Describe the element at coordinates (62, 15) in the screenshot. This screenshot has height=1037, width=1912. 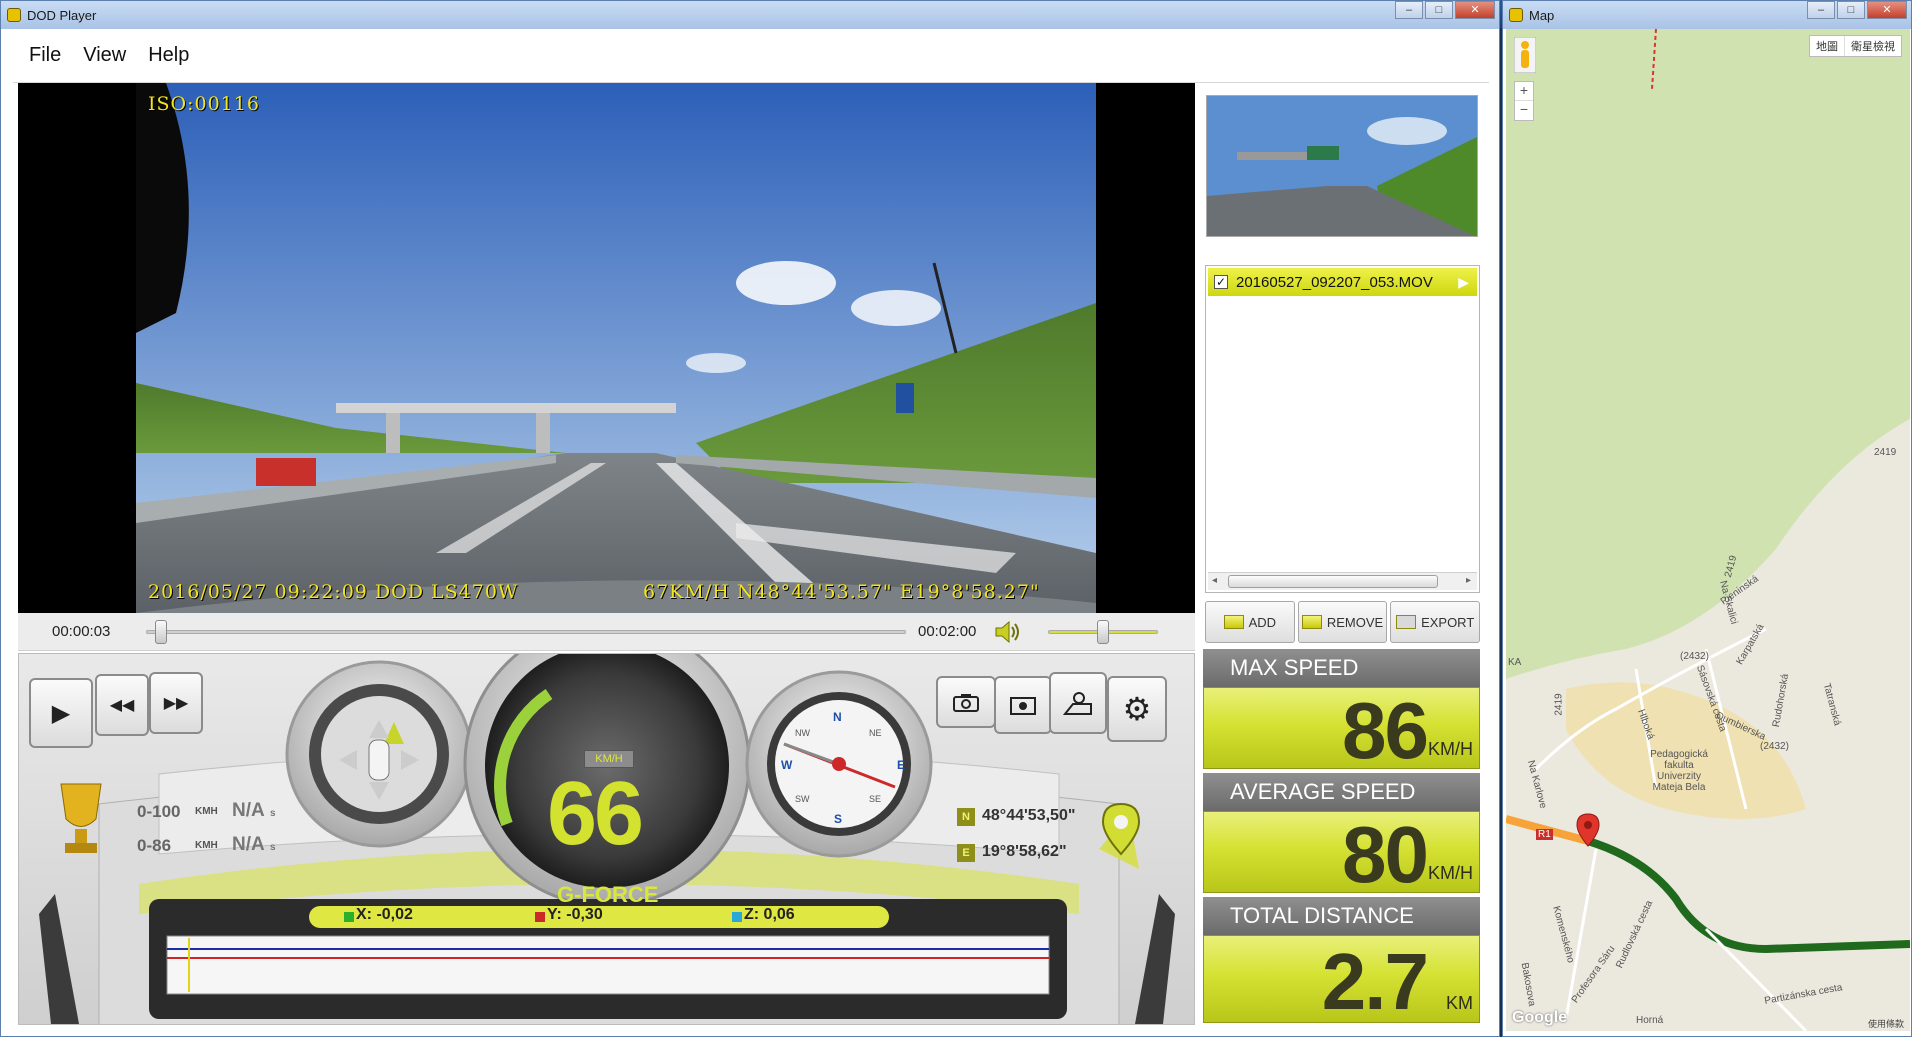
I see `window-title: DOD Player` at that location.